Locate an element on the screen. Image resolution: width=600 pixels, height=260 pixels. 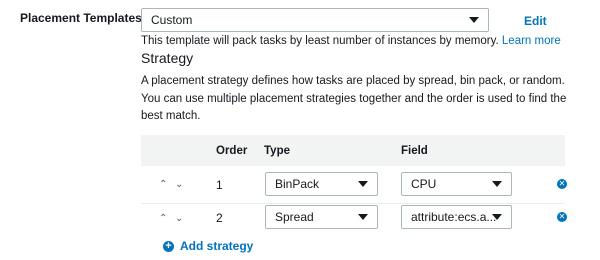
column-header-field: Field is located at coordinates (414, 151).